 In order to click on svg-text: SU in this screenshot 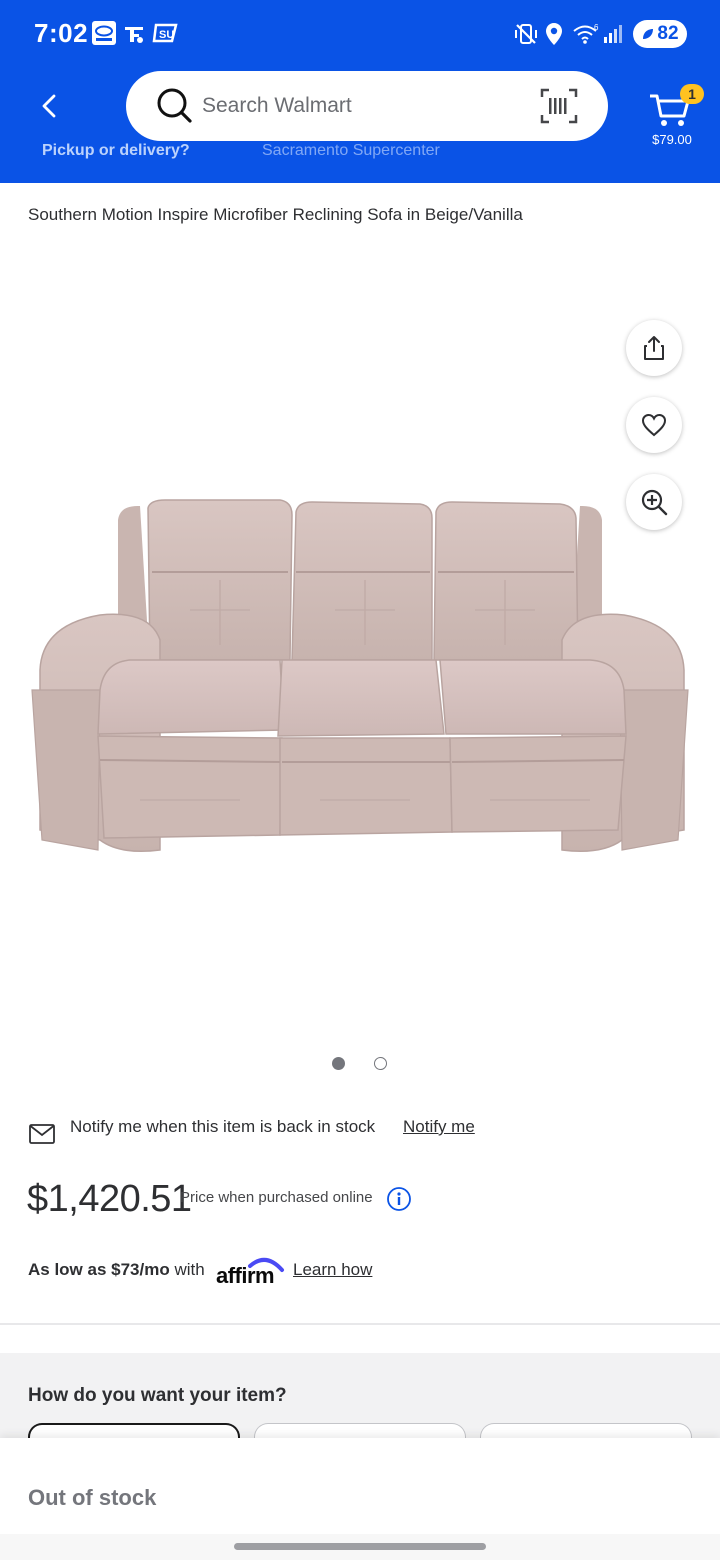, I will do `click(166, 35)`.